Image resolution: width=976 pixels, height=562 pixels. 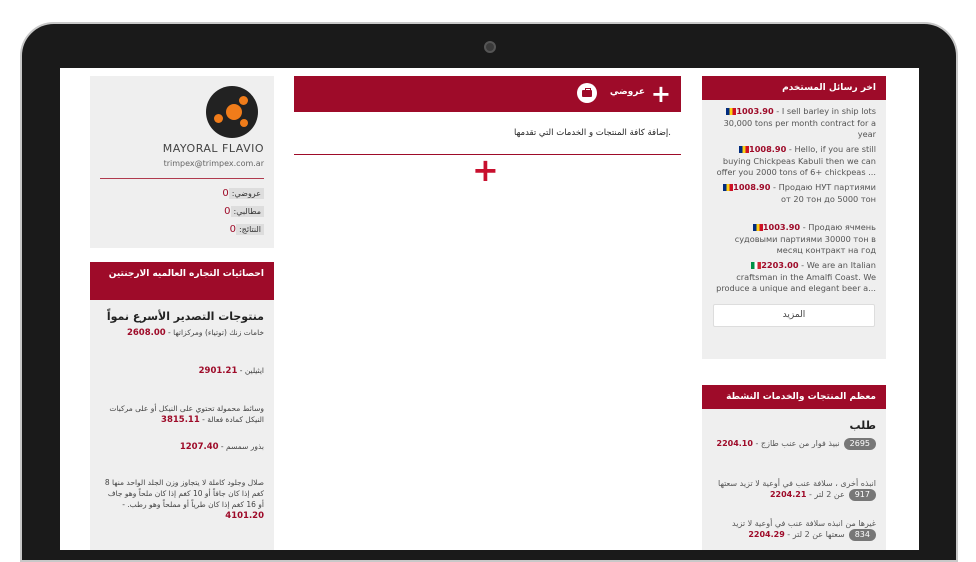 What do you see at coordinates (487, 94) in the screenshot?
I see `offers-header: + عروضي` at bounding box center [487, 94].